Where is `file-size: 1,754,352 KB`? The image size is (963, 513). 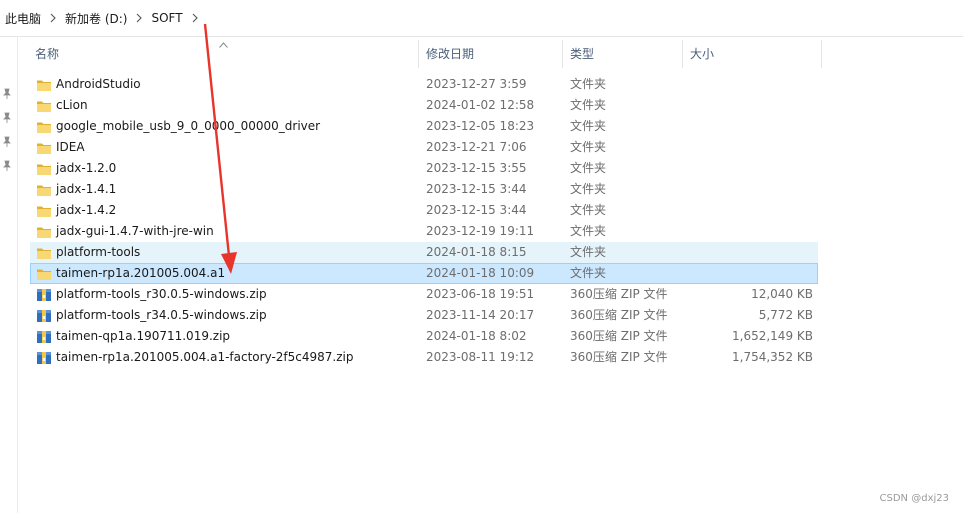 file-size: 1,754,352 KB is located at coordinates (772, 357).